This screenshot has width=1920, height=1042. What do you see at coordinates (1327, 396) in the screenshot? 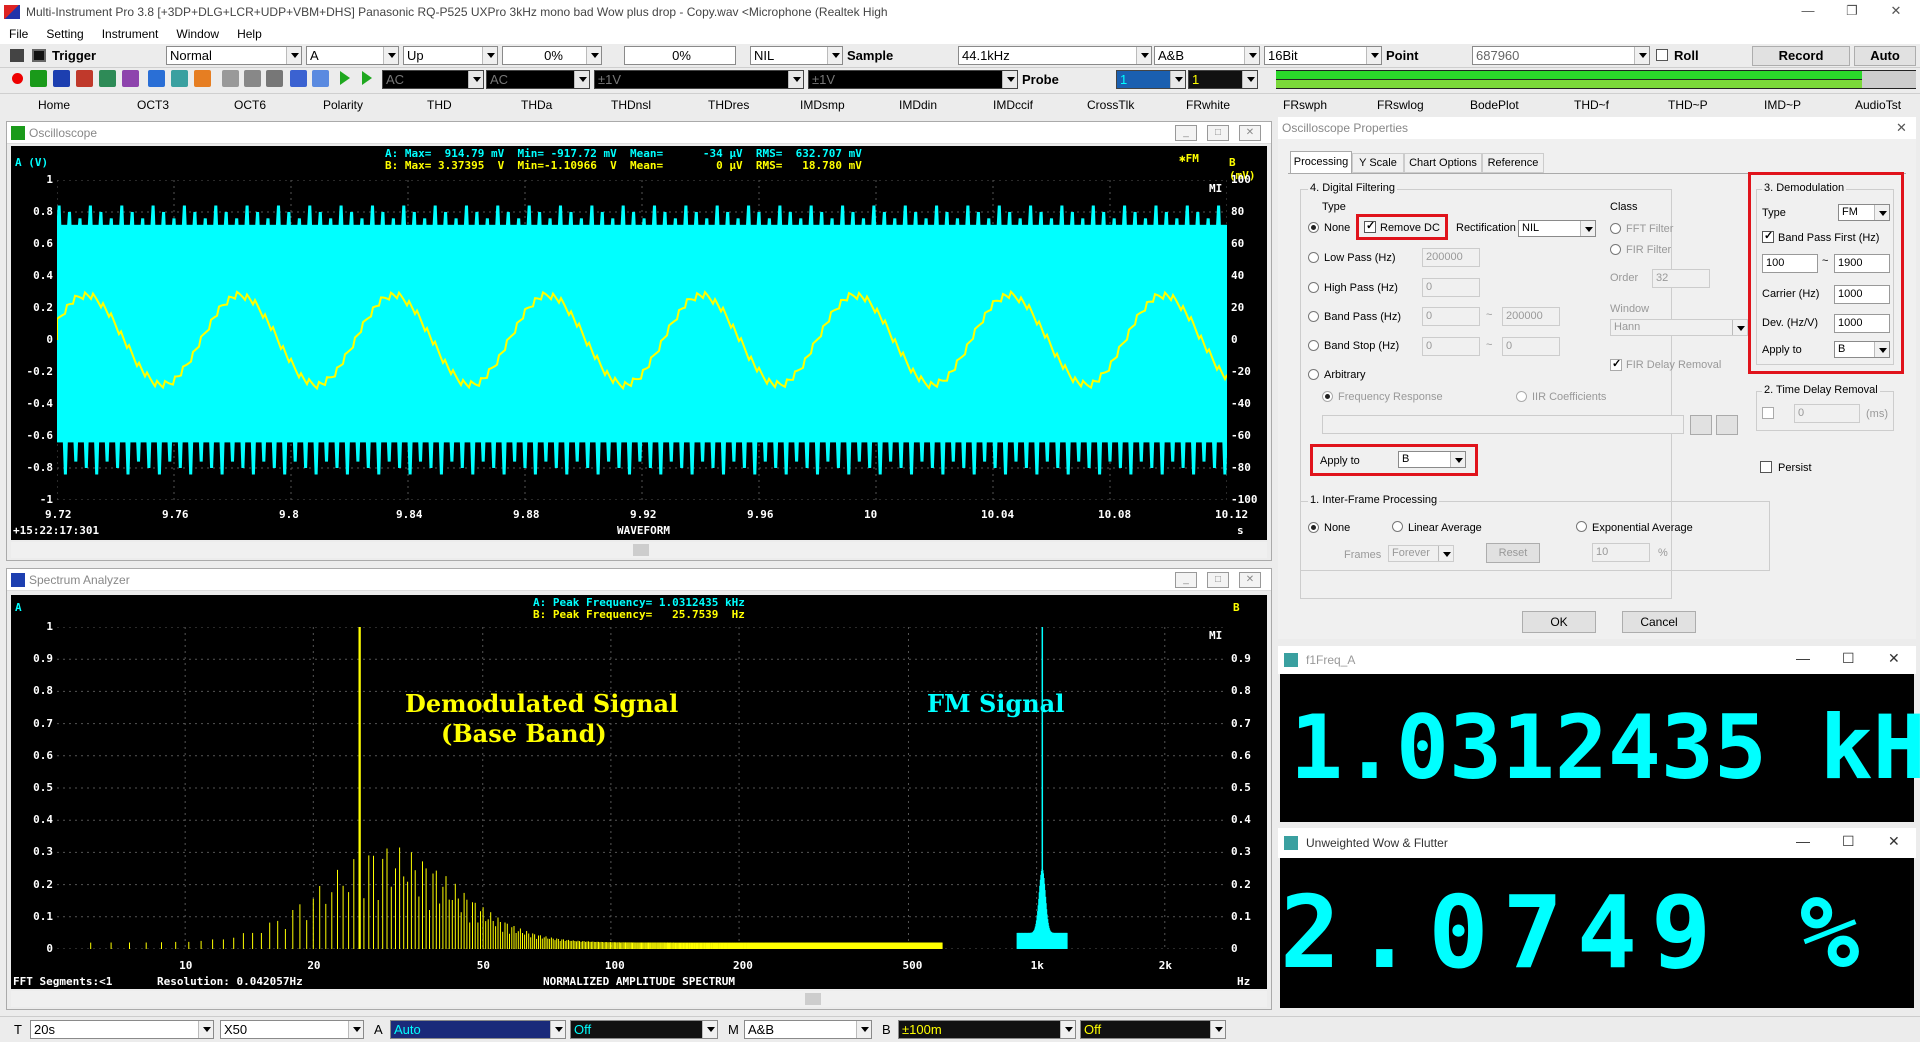
I see `freq-response-radio` at bounding box center [1327, 396].